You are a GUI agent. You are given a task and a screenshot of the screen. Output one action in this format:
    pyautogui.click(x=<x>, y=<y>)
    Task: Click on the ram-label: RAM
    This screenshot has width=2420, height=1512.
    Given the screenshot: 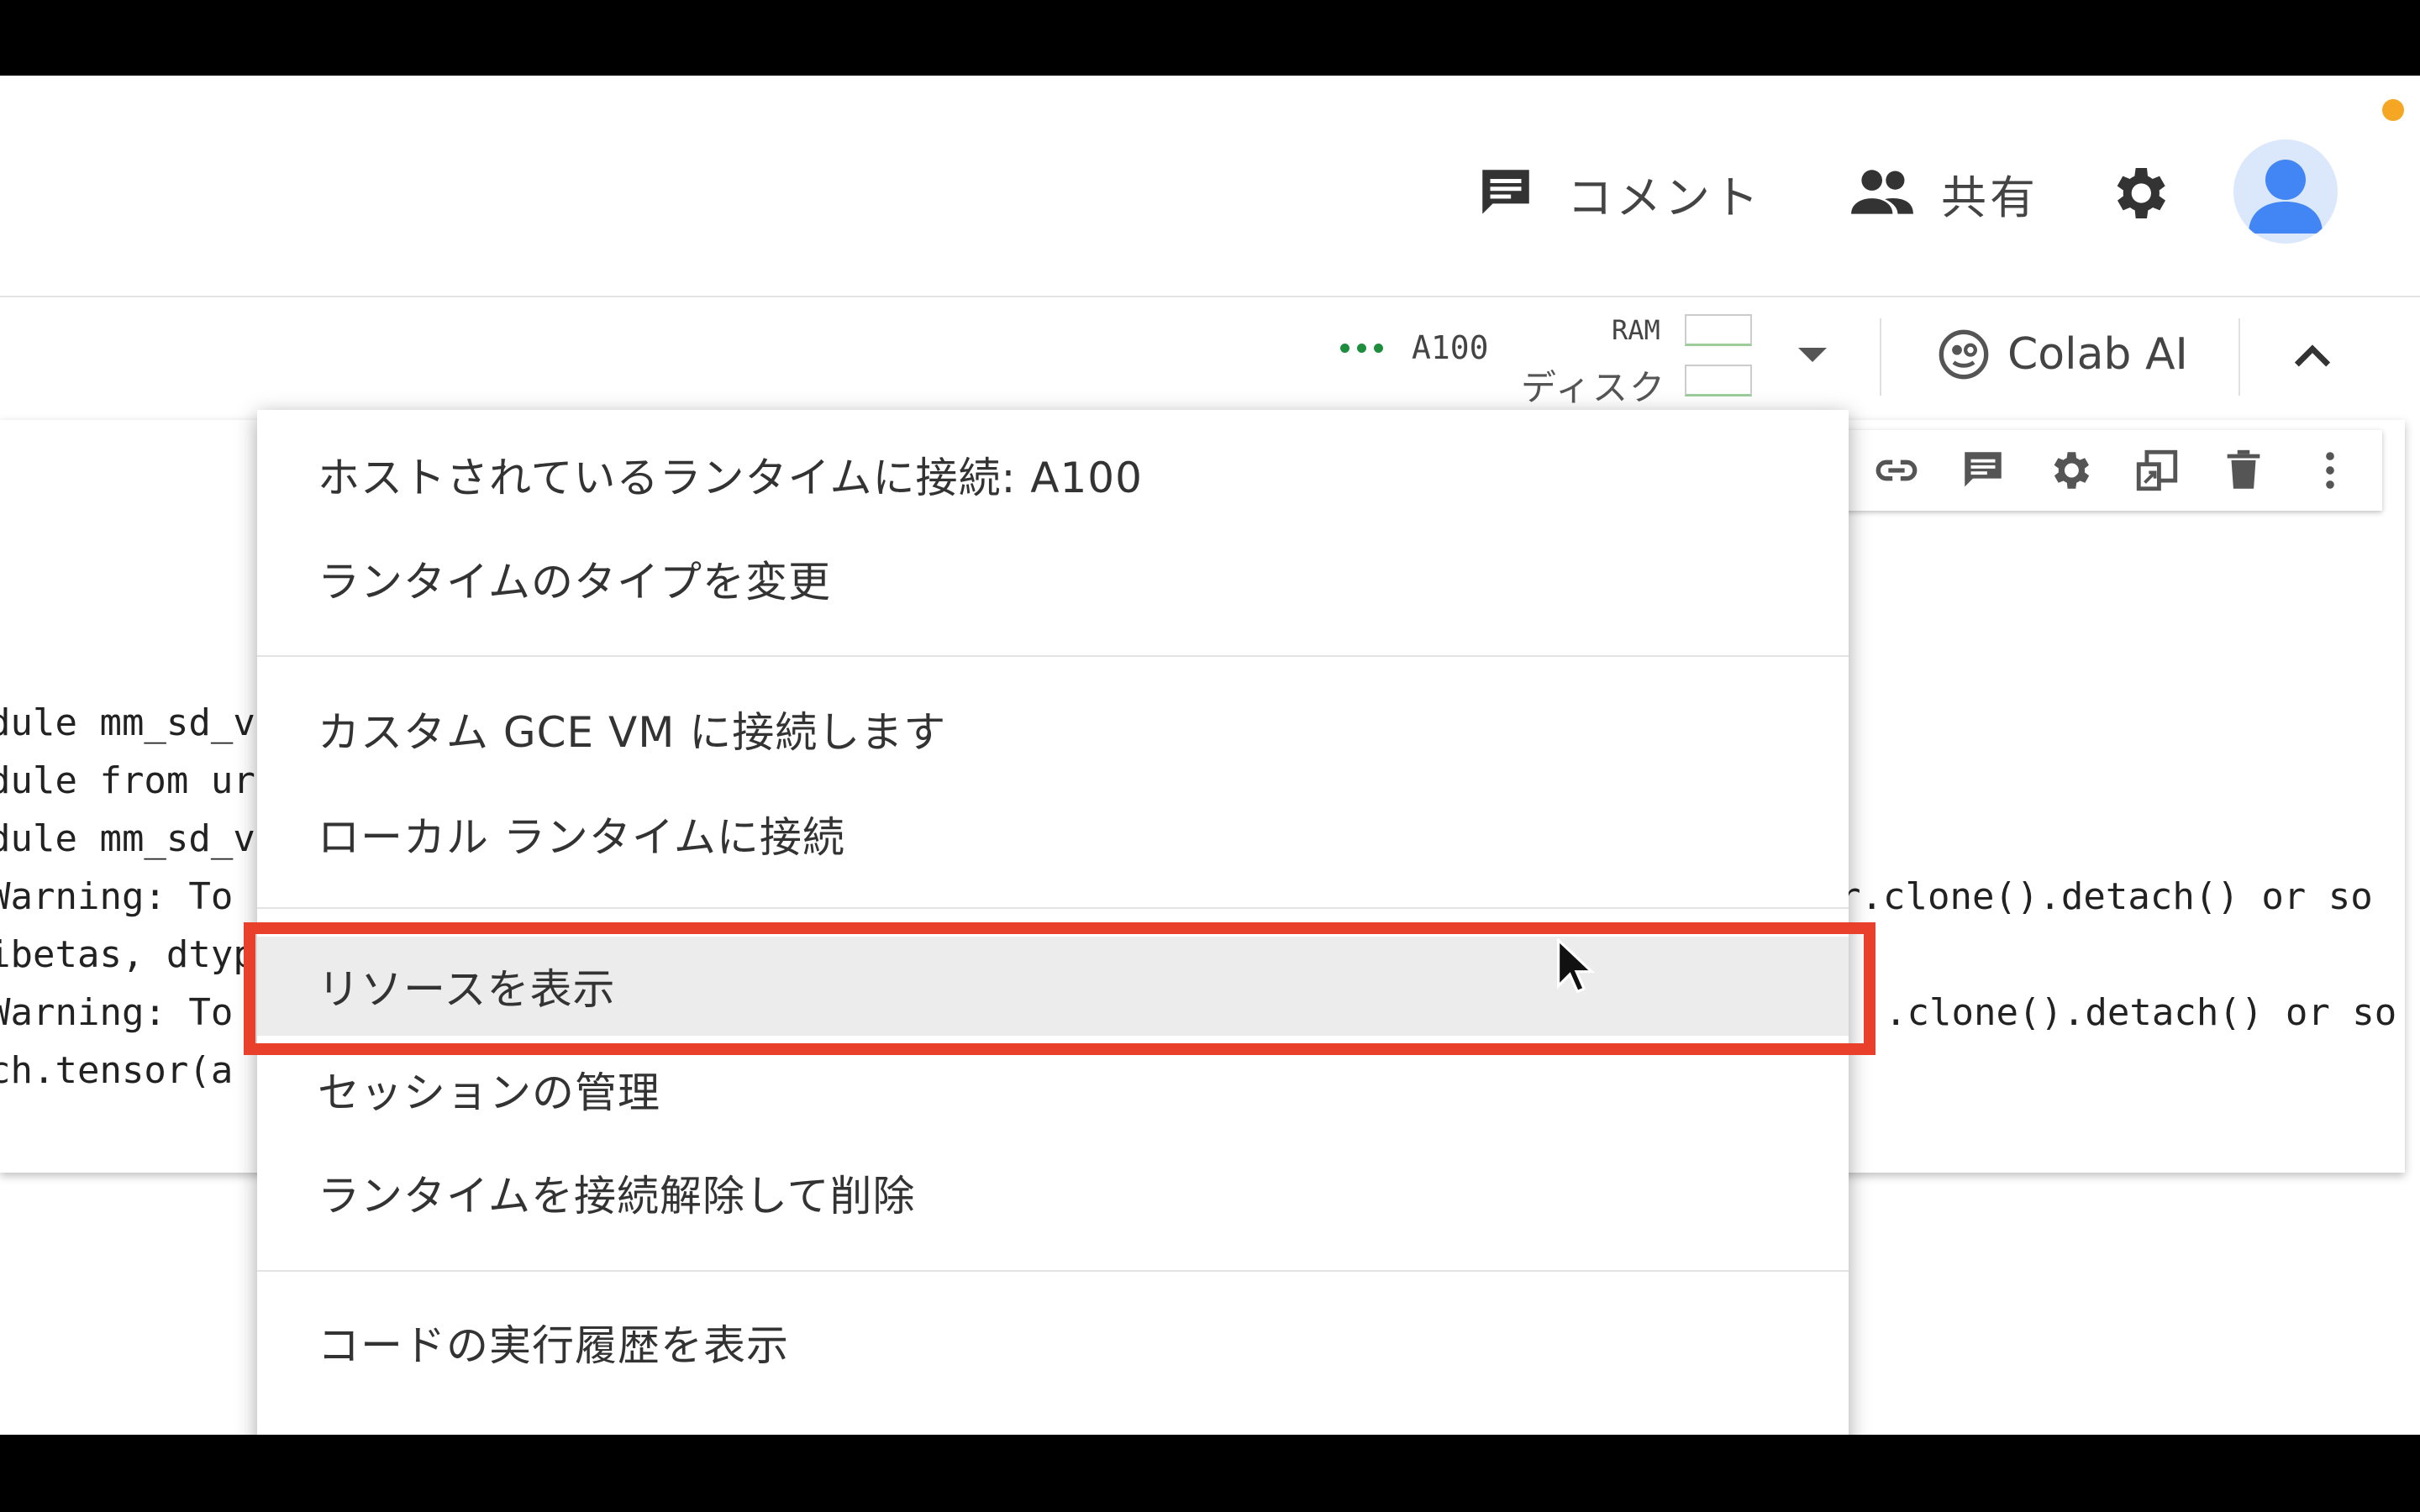 What is the action you would take?
    pyautogui.click(x=1636, y=330)
    